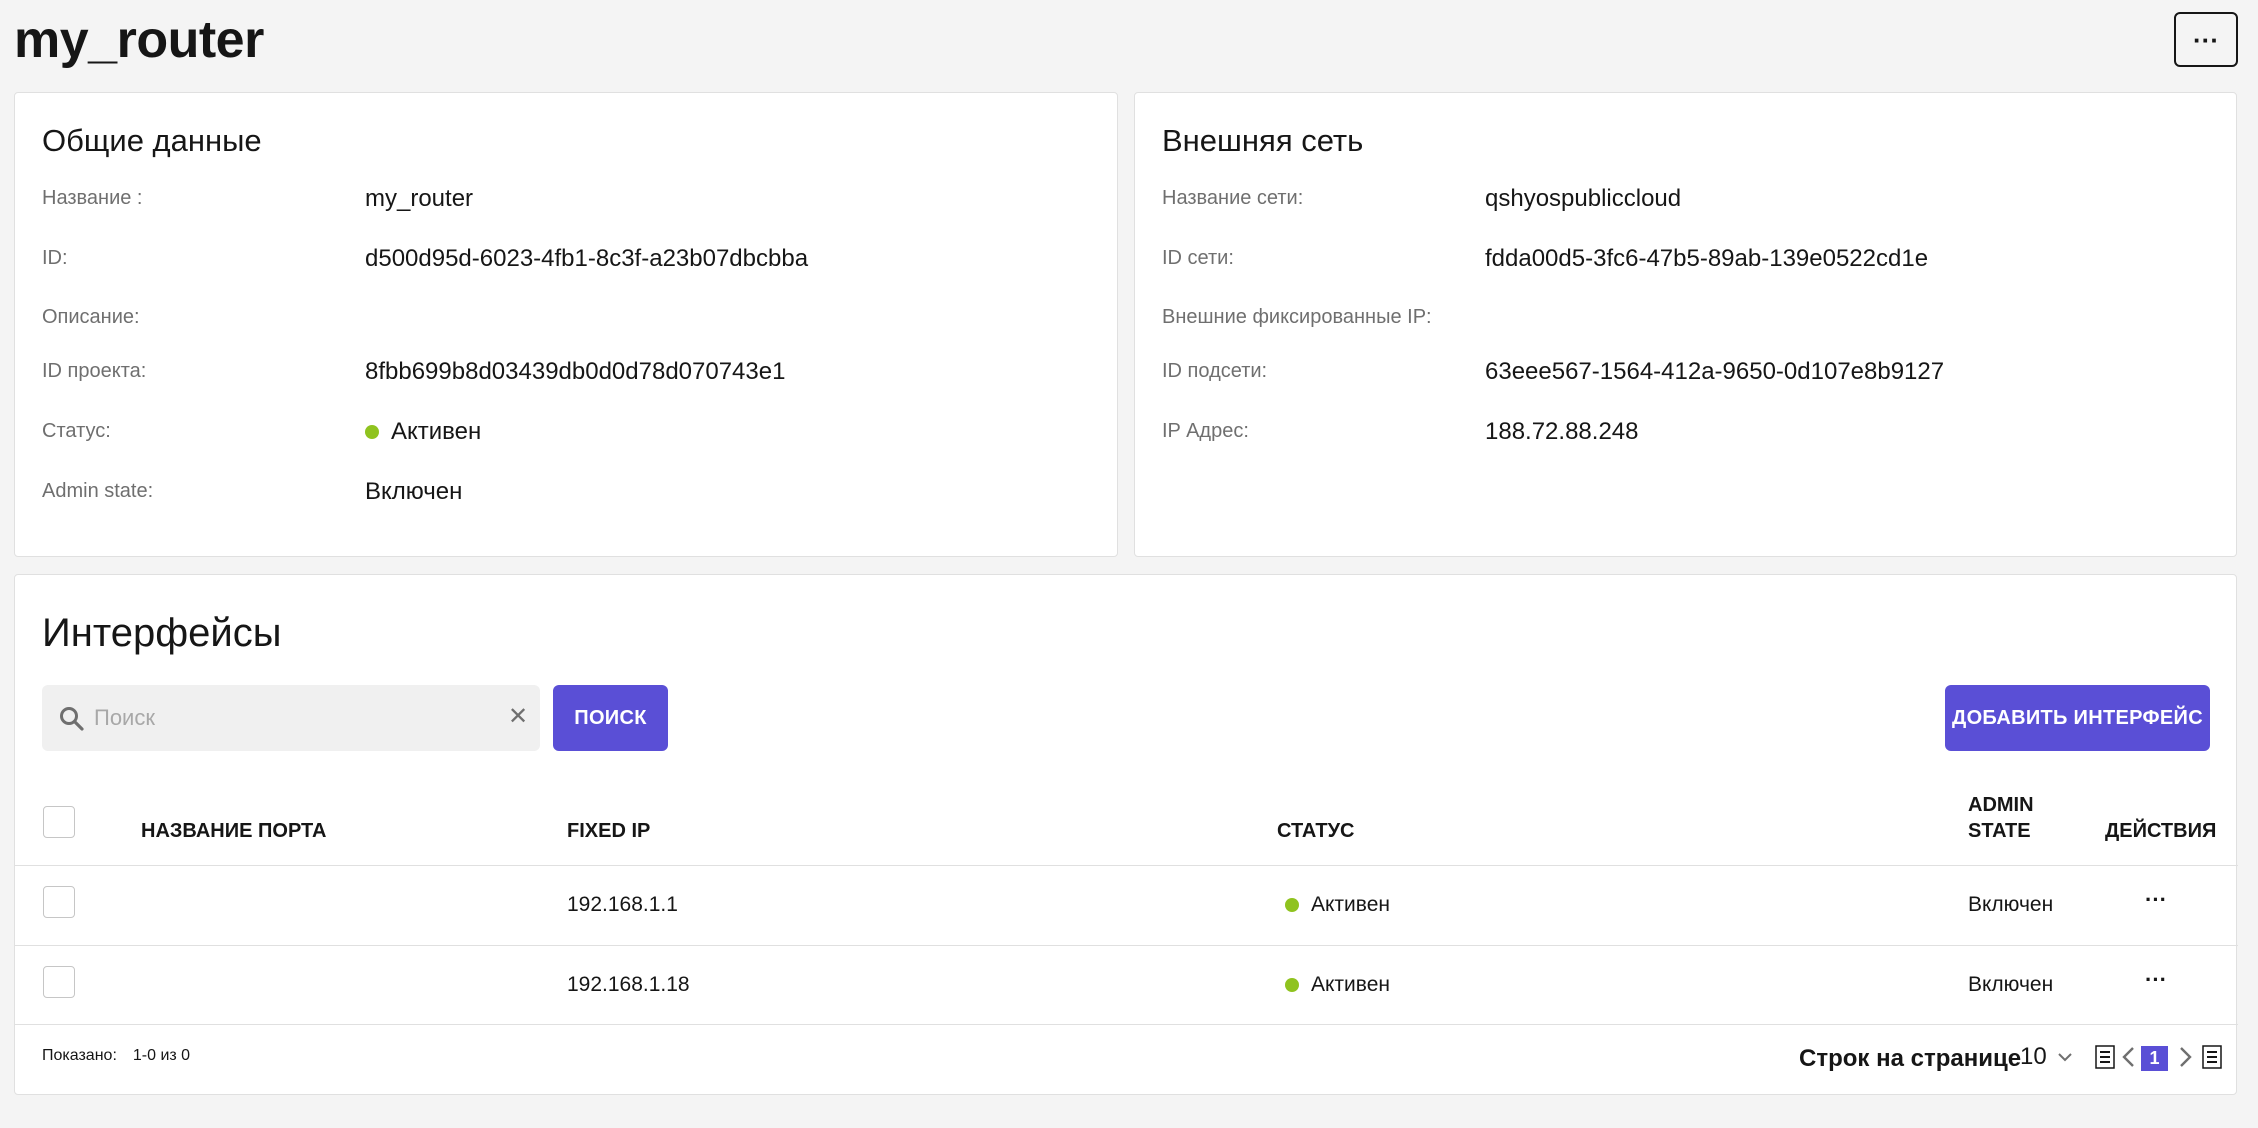  Describe the element at coordinates (1315, 831) in the screenshot. I see `col-status: СТАТУС` at that location.